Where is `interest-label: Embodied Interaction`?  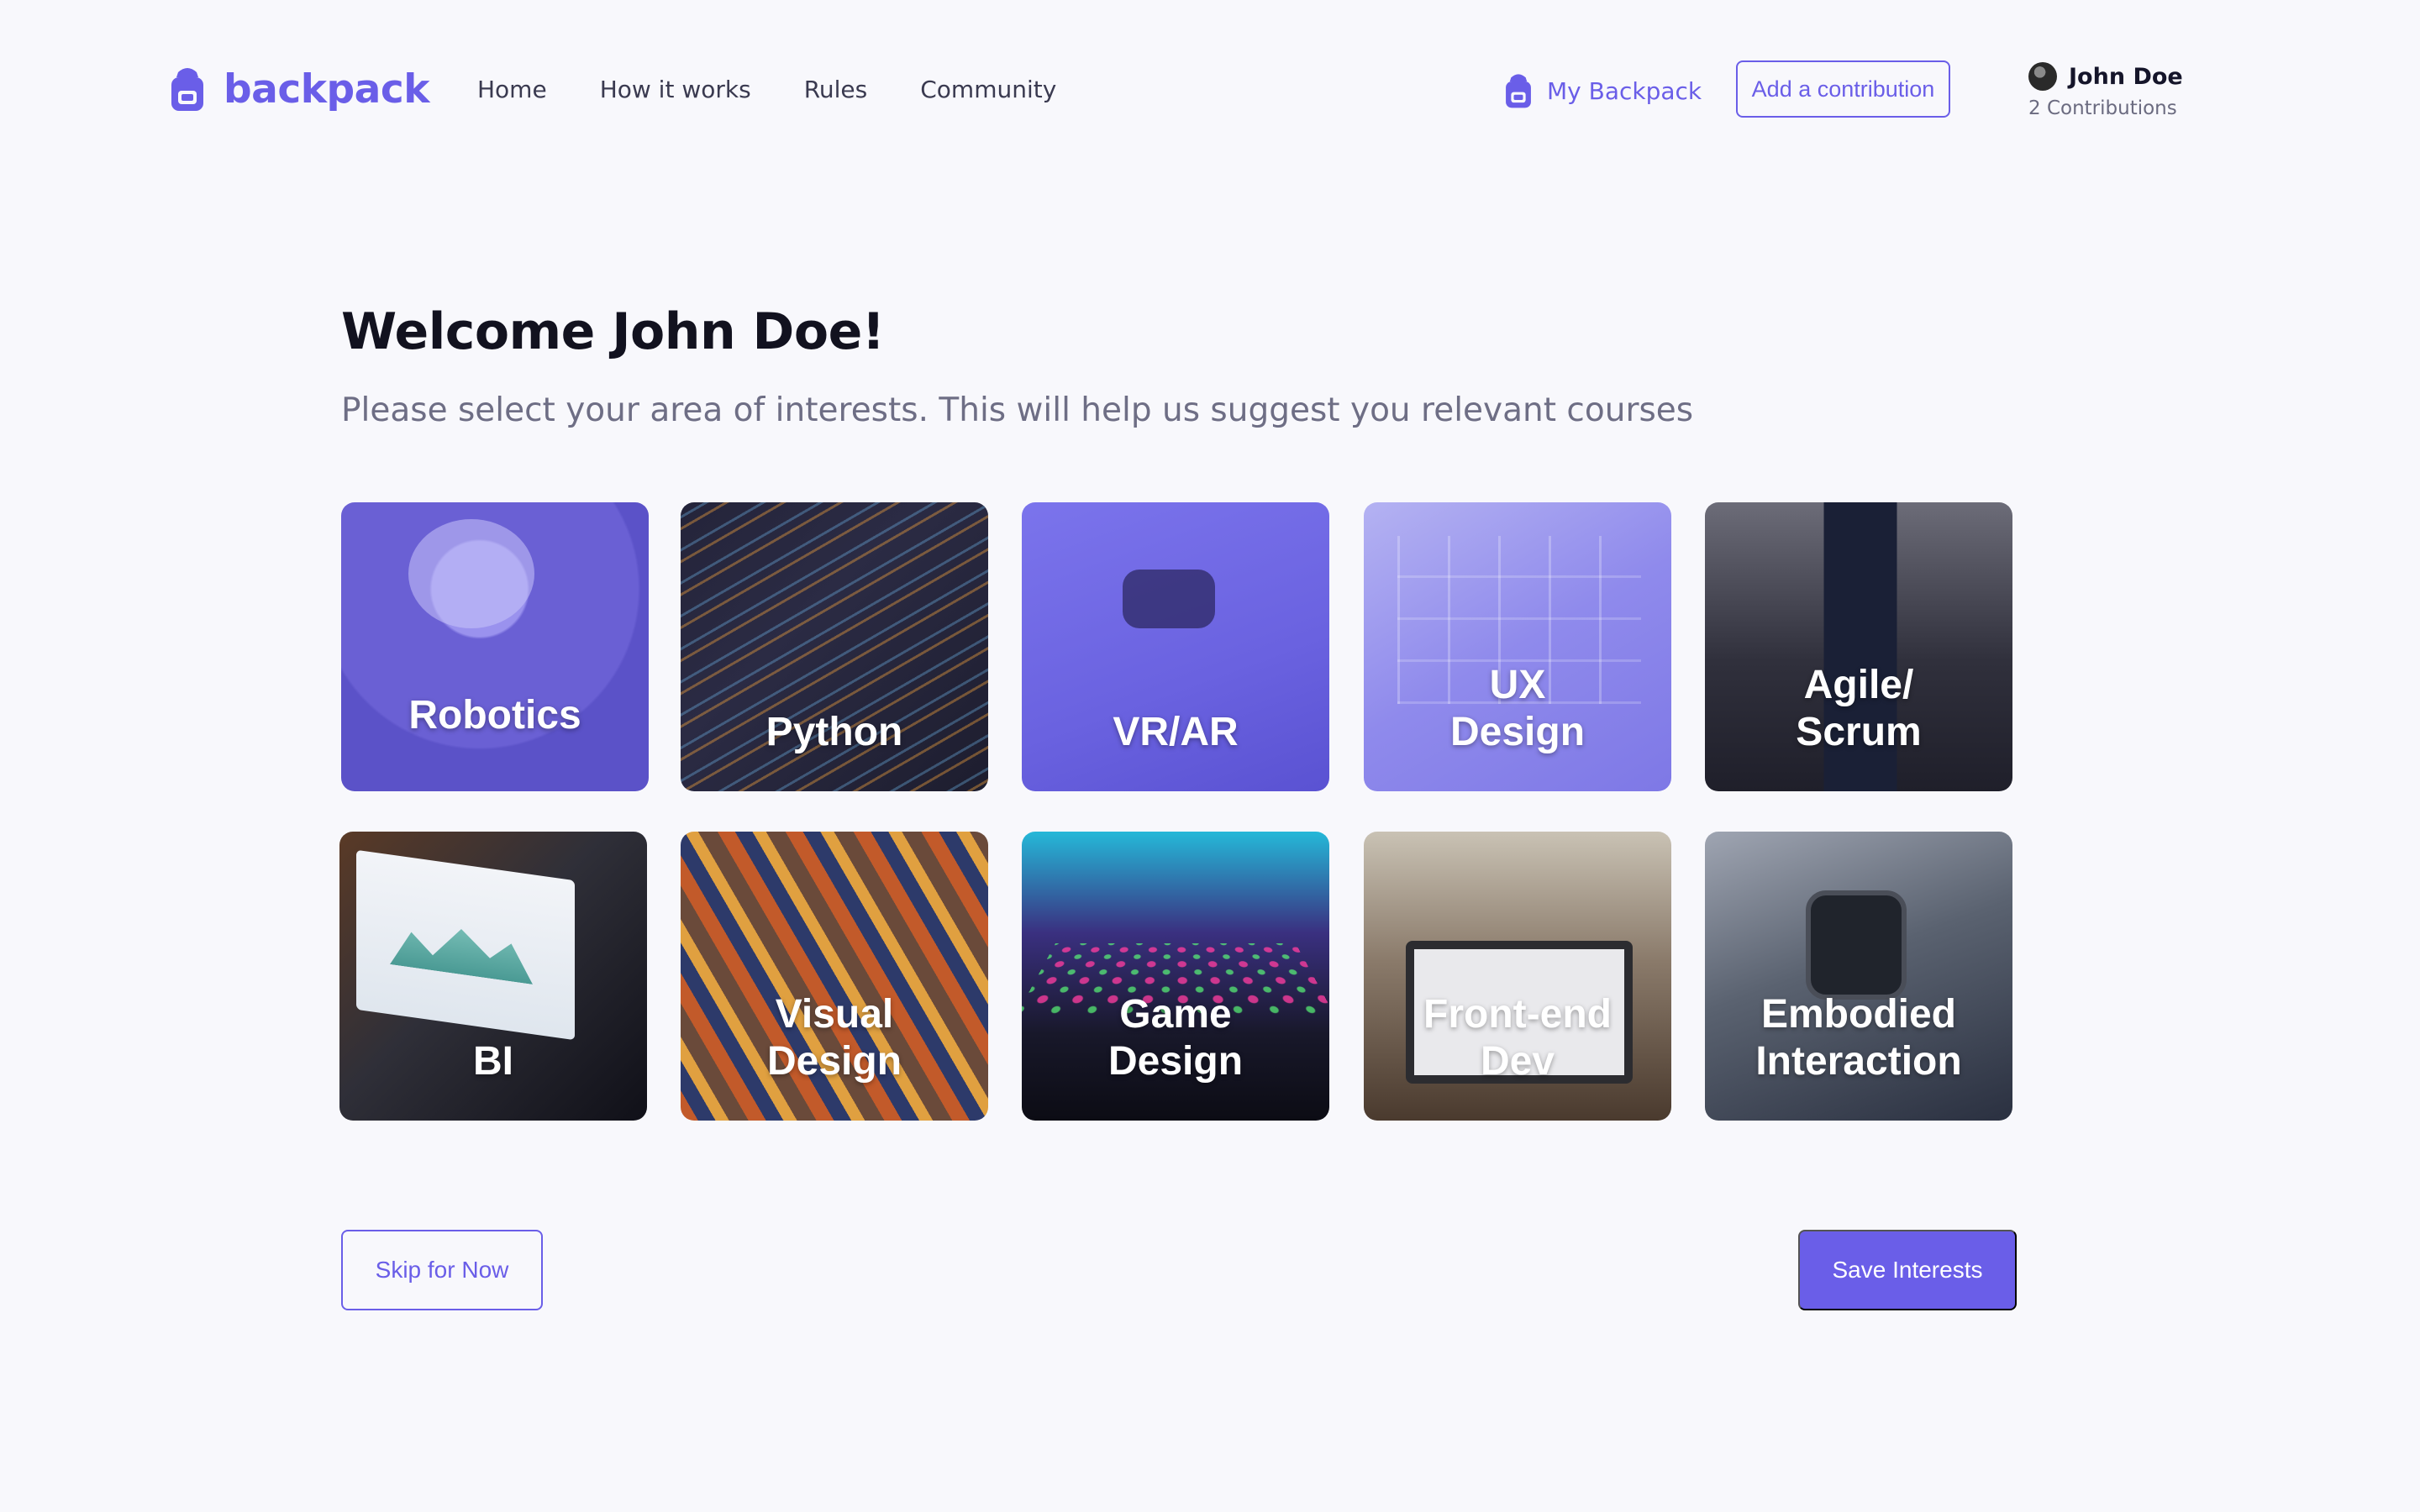
interest-label: Embodied Interaction is located at coordinates (1859, 1038).